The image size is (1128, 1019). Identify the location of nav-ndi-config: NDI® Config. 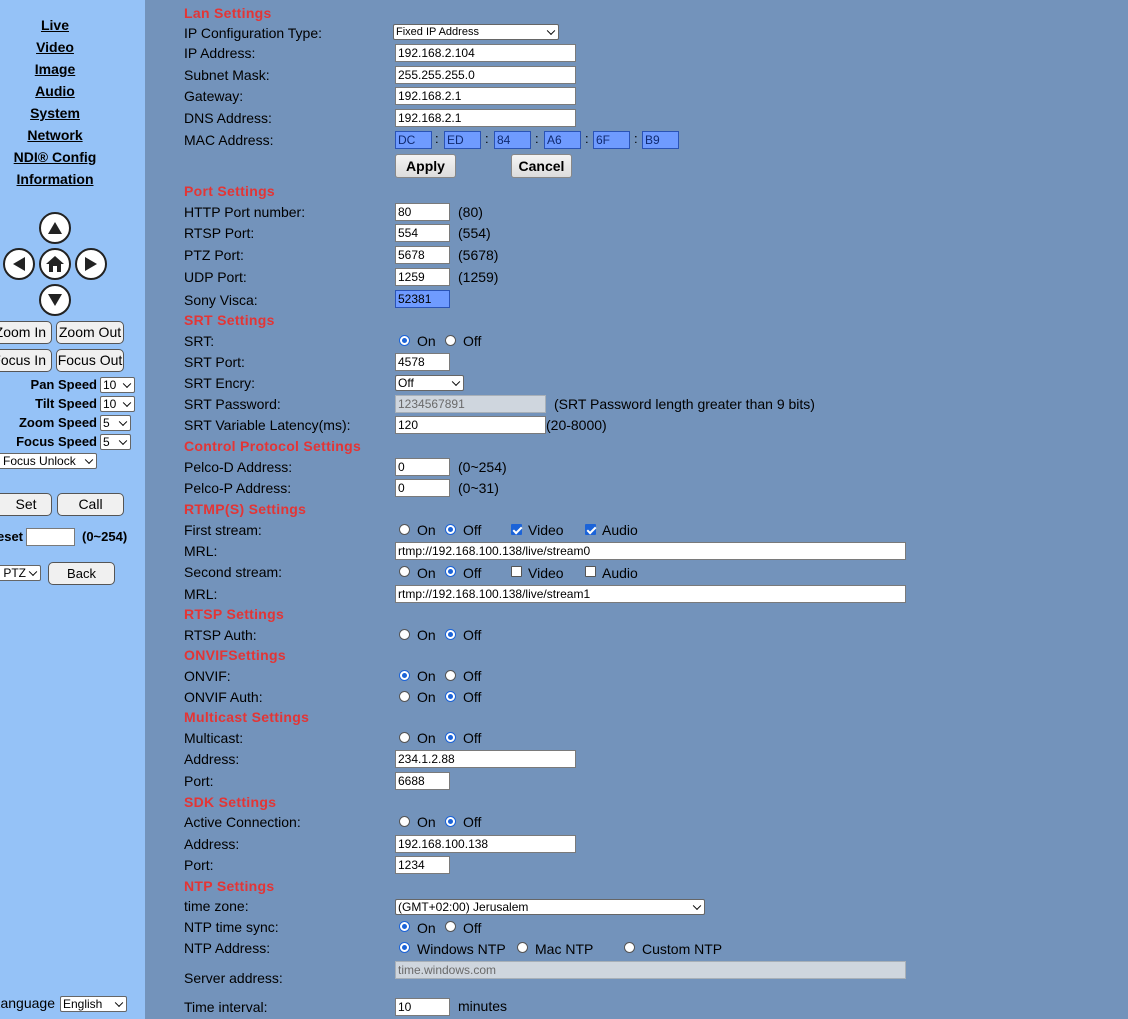
(55, 157).